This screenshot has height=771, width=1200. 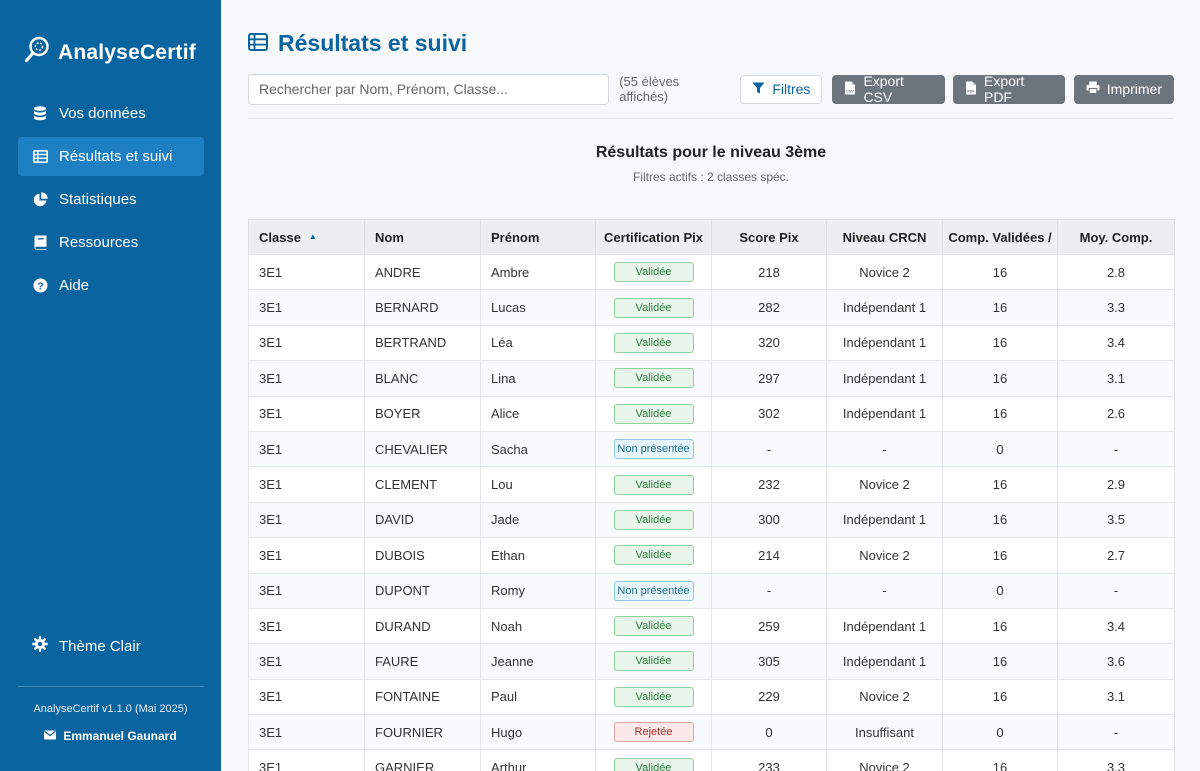 I want to click on cell-nom: FOURNIER, so click(x=422, y=732).